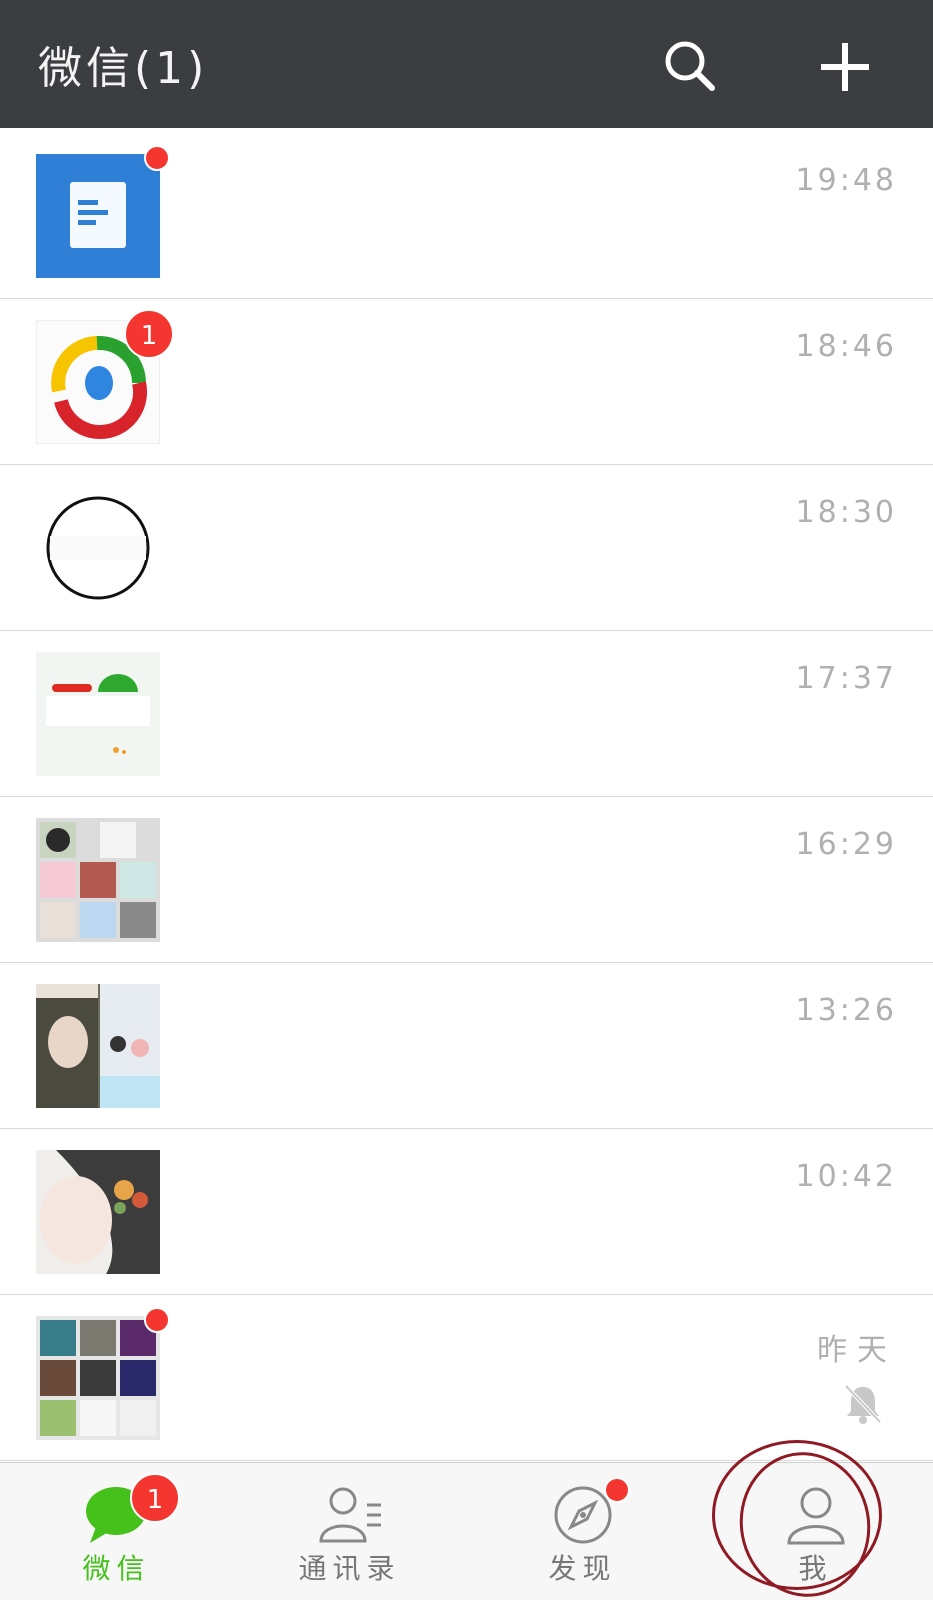 This screenshot has width=933, height=1600. Describe the element at coordinates (466, 880) in the screenshot. I see `chat-row: 16:29` at that location.